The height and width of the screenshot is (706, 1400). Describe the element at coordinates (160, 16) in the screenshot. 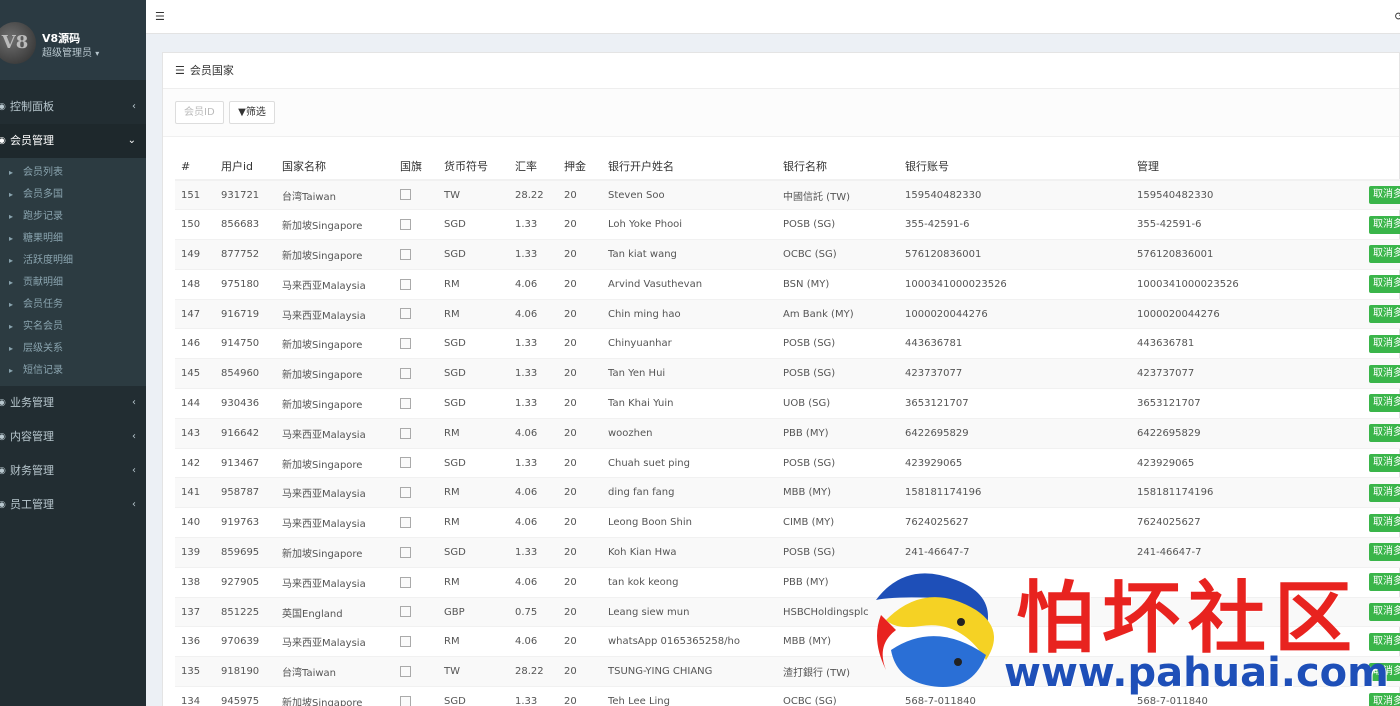

I see `menu-toggle-icon: ☰` at that location.